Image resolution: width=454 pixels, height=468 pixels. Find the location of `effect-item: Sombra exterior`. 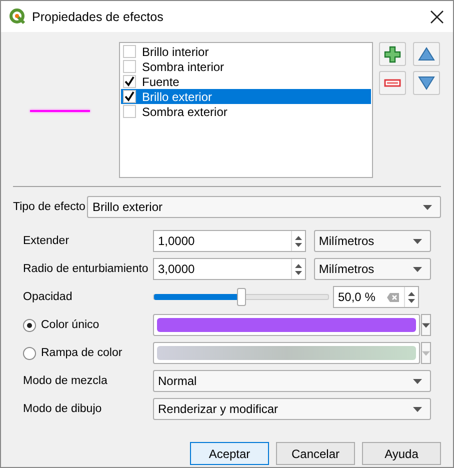

effect-item: Sombra exterior is located at coordinates (246, 111).